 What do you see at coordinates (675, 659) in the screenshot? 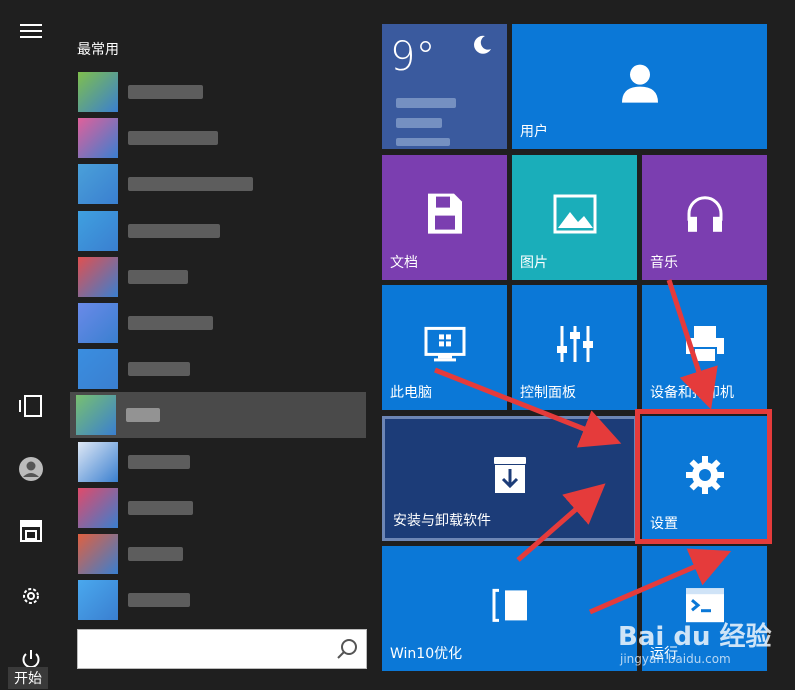
I see `watermark-url: jingyan.baidu.com` at bounding box center [675, 659].